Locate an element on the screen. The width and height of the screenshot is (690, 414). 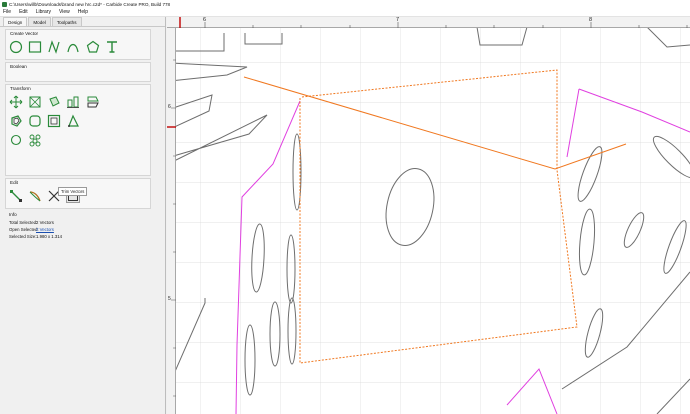
open-selected-row: Open Selected: 2 Vectors is located at coordinates (31, 229).